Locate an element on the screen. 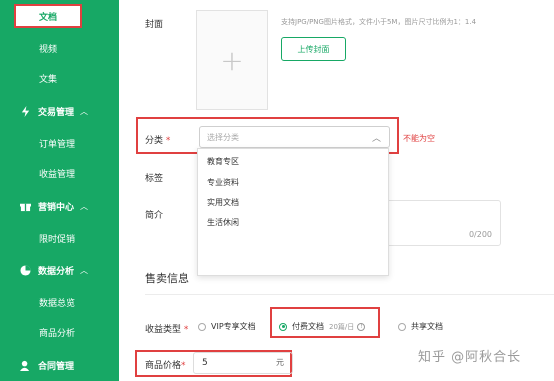 This screenshot has height=381, width=554. sidebar-item-orders: 订单管理 is located at coordinates (59, 143).